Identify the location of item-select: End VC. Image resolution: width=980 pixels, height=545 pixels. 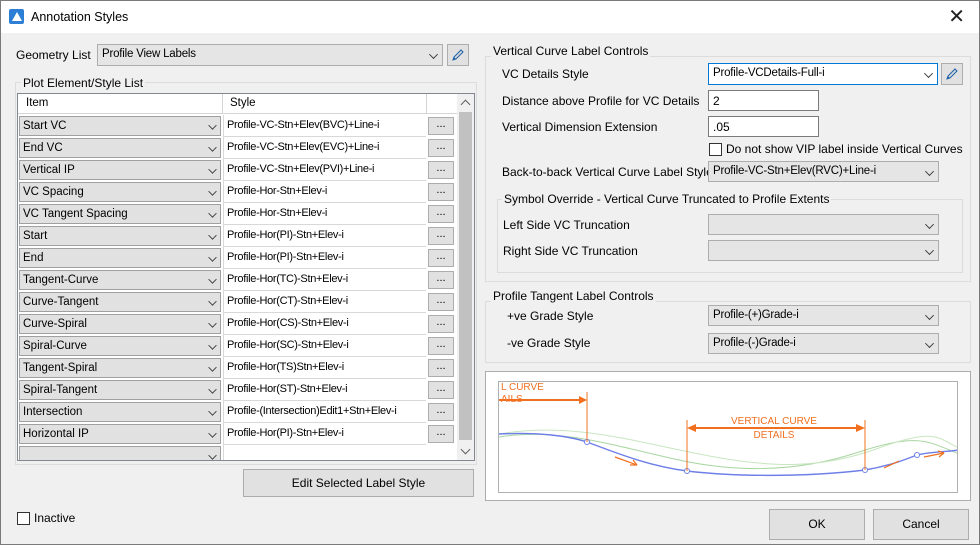
(120, 148).